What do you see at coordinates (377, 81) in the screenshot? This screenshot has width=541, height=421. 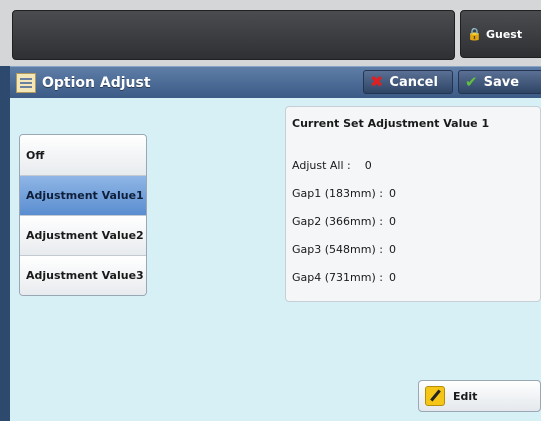 I see `red-x-icon: ✖` at bounding box center [377, 81].